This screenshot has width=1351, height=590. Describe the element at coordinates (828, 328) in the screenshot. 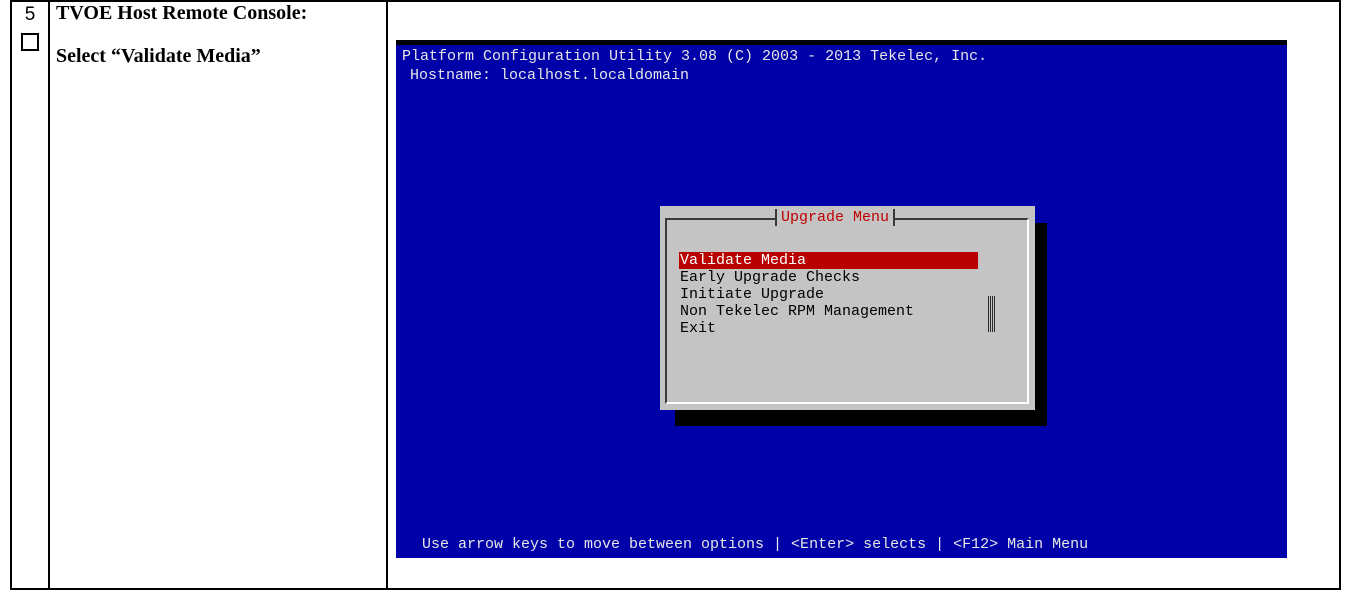

I see `menu-item-exit: Exit` at that location.